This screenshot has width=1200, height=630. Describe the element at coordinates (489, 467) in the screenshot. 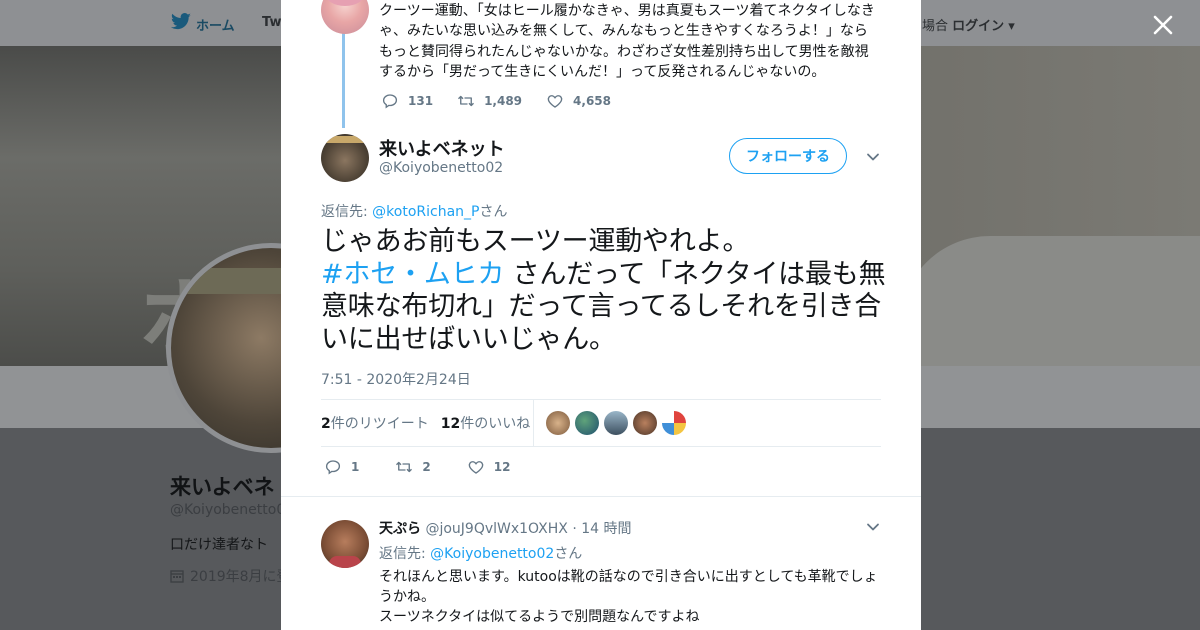

I see `main-like-button: 12` at that location.